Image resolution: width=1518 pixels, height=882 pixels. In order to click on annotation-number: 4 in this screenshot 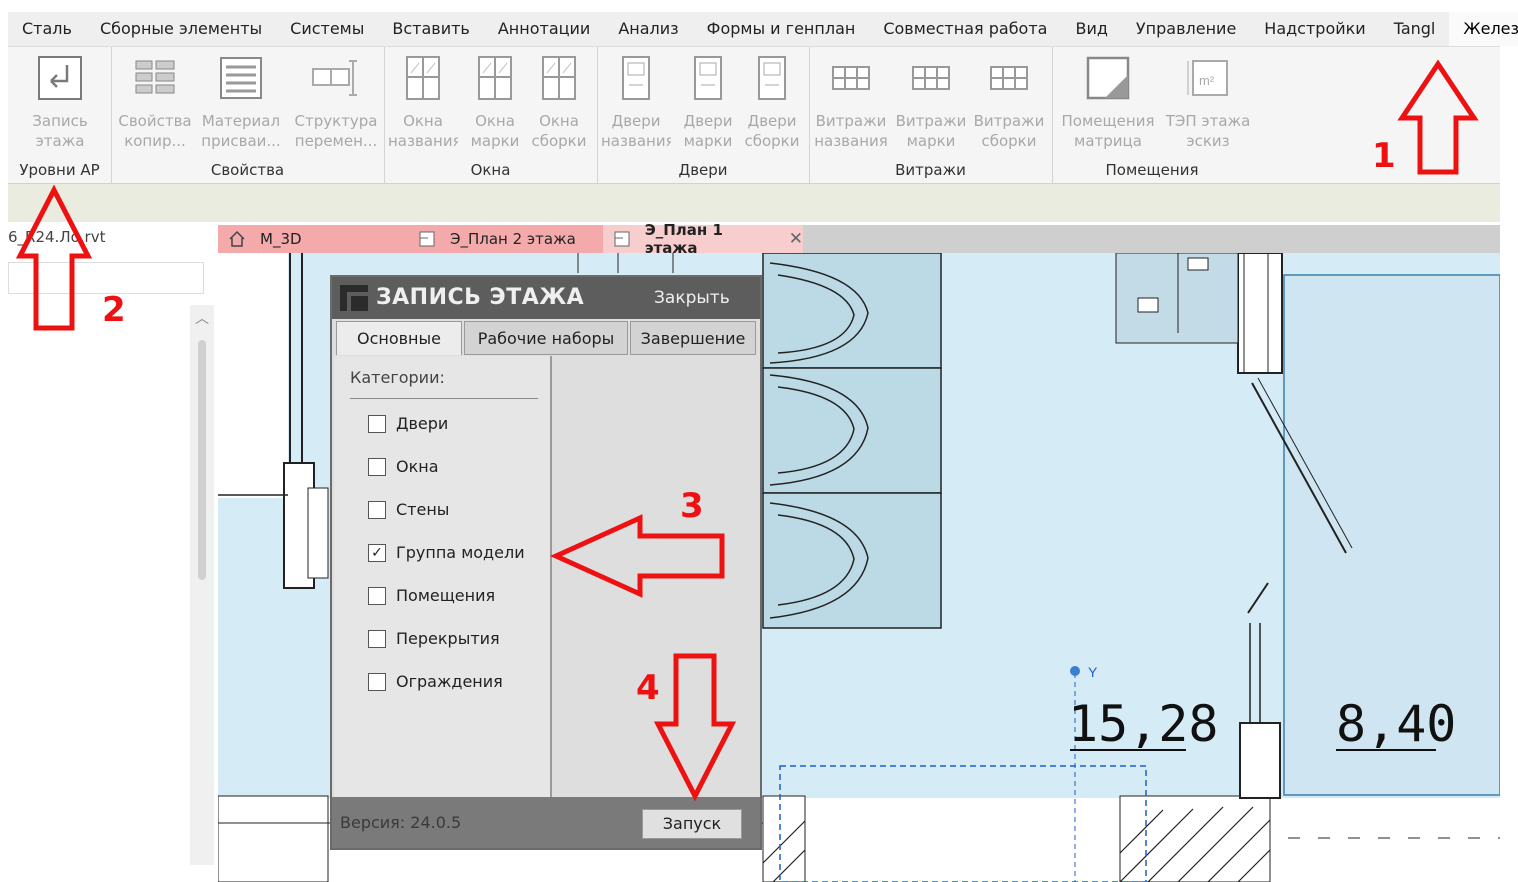, I will do `click(648, 688)`.